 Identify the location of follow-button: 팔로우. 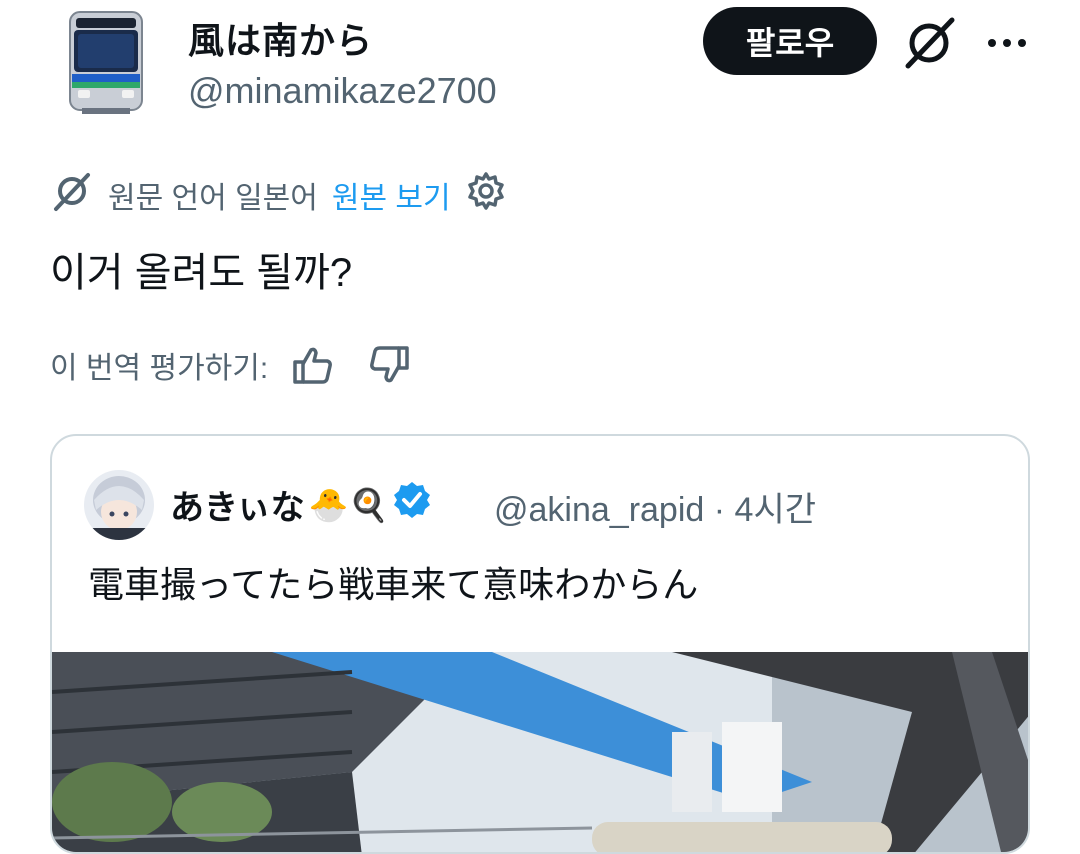
(790, 41).